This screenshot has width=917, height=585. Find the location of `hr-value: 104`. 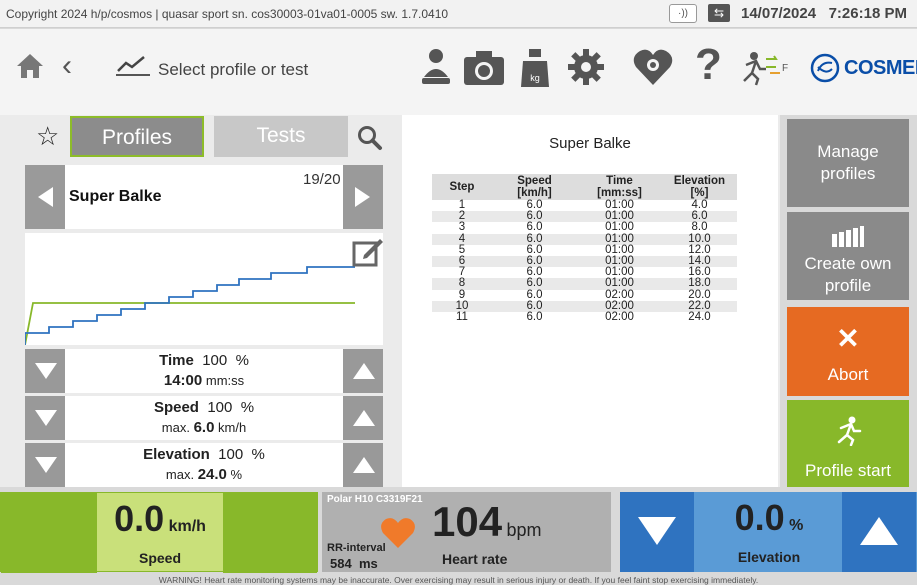

hr-value: 104 is located at coordinates (467, 521).